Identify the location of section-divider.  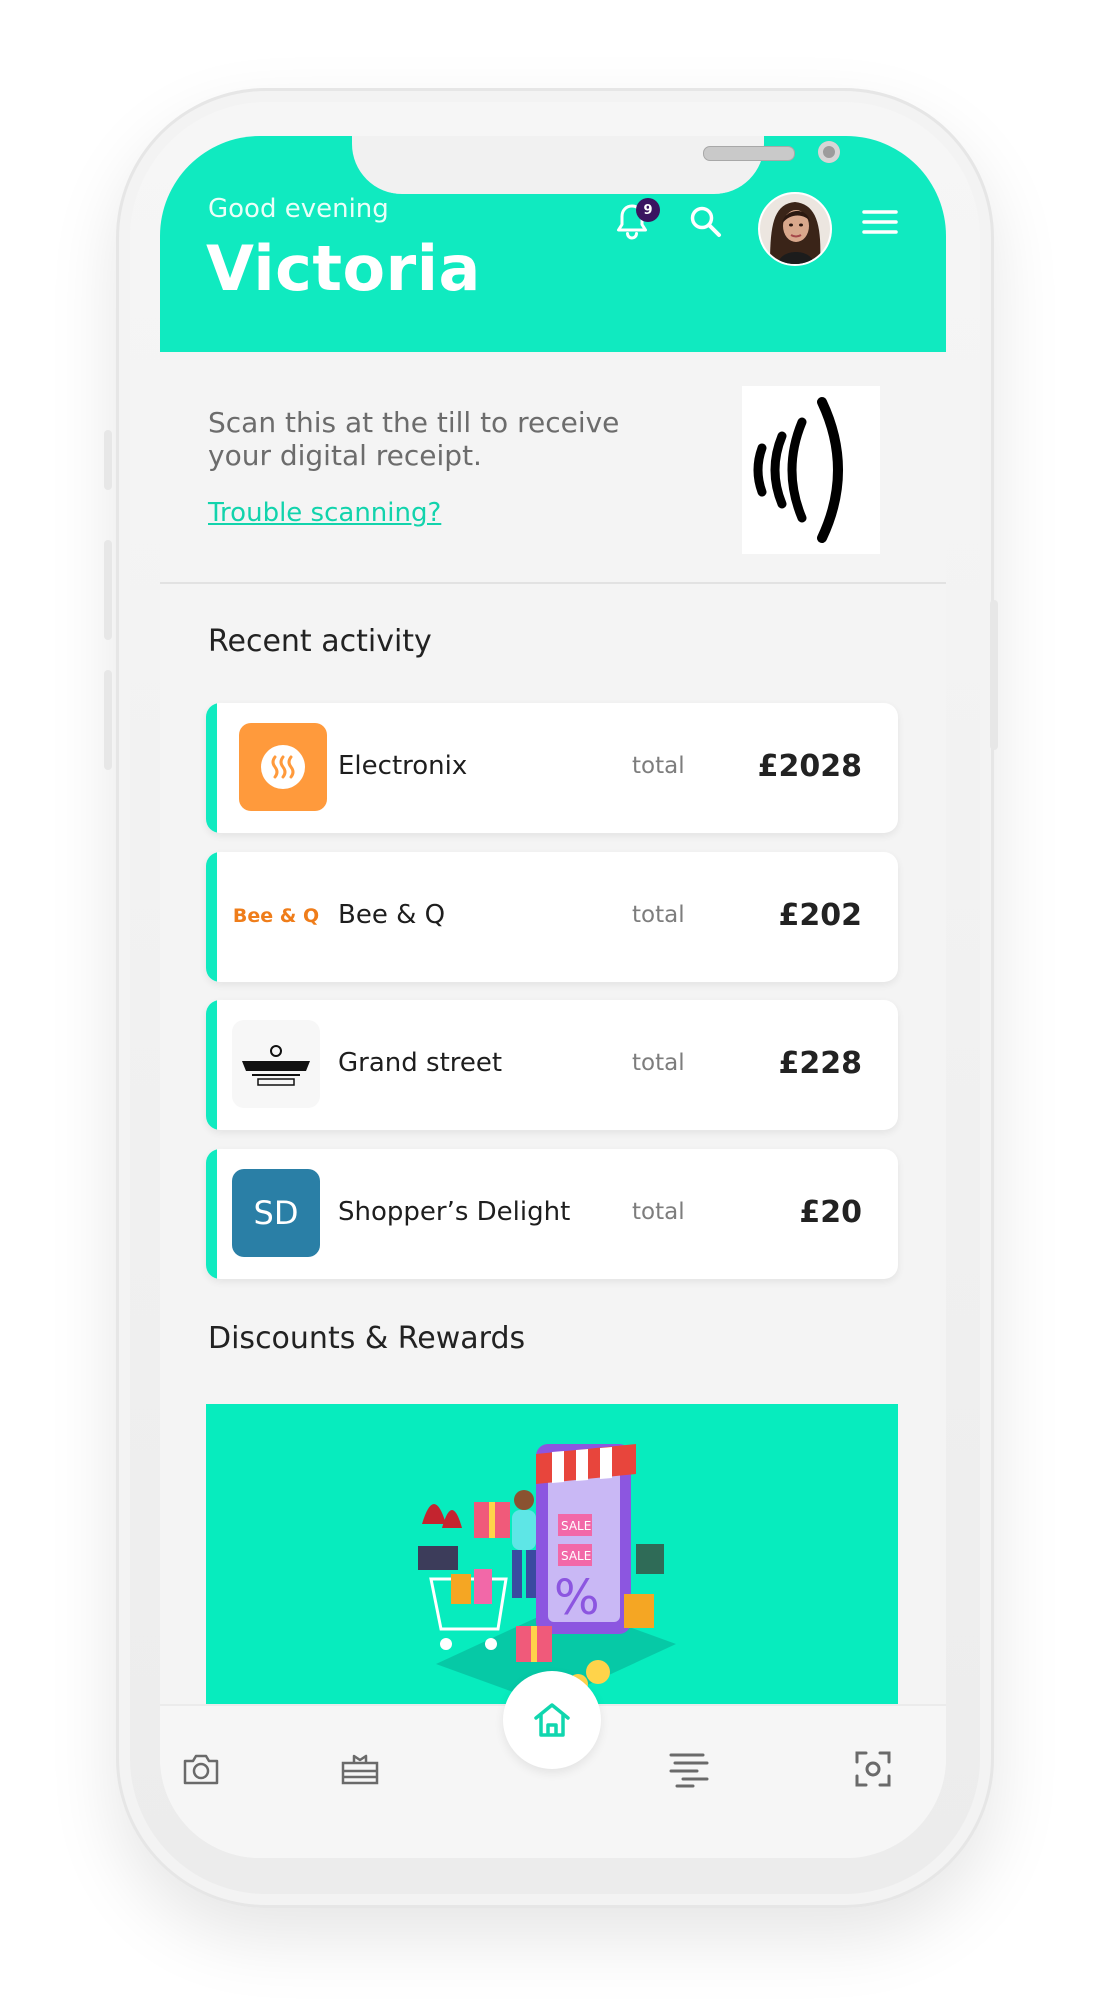
(553, 583).